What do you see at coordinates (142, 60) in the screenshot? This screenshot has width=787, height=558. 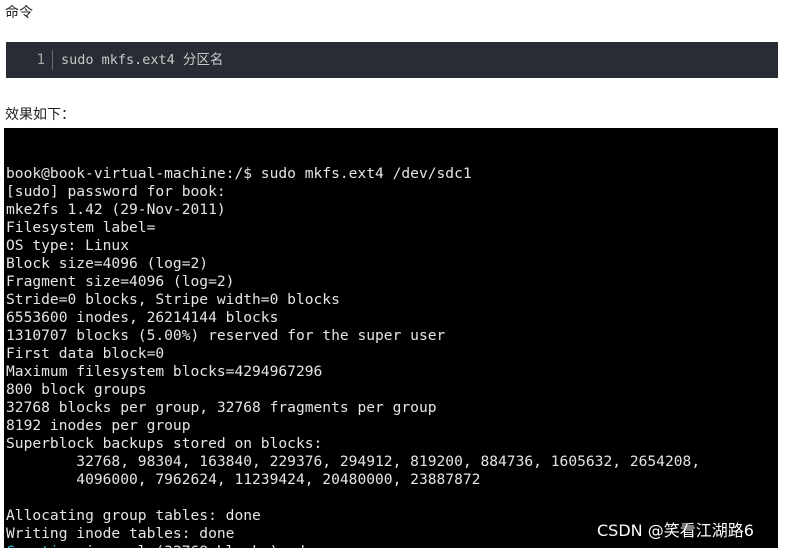 I see `code-line: sudo mkfs.ext4 分区名` at bounding box center [142, 60].